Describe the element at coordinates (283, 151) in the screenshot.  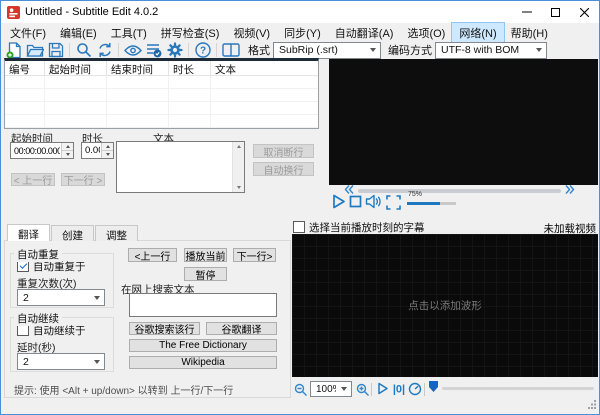
I see `unbreak-button: 取消断行` at that location.